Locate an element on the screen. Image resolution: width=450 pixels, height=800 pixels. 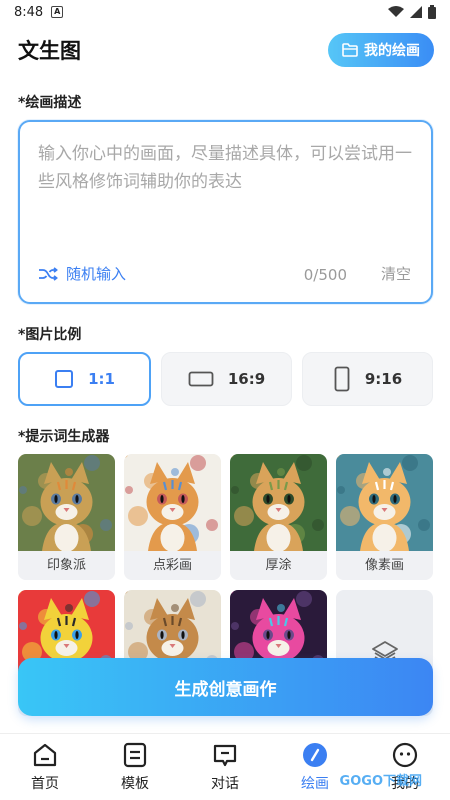
portrait-icon is located at coordinates (342, 379).